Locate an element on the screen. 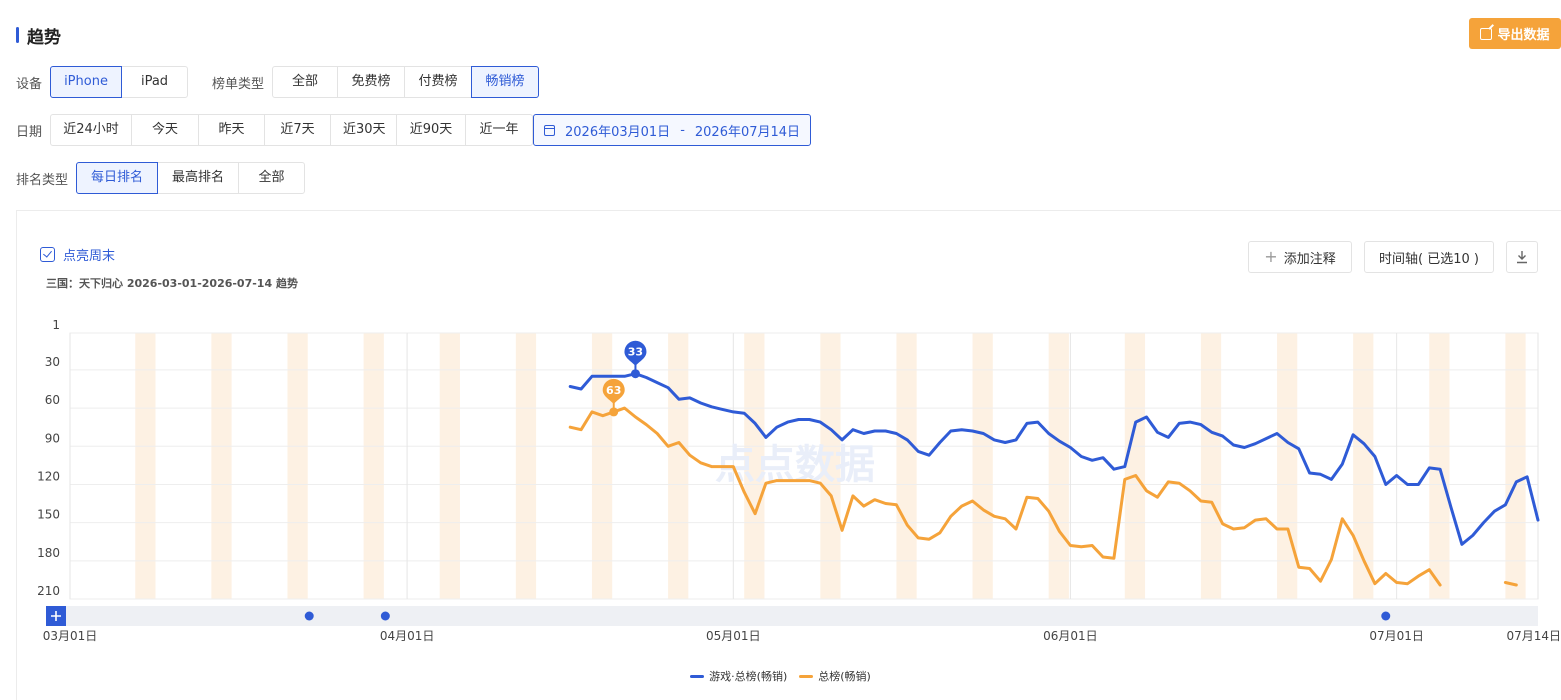 The width and height of the screenshot is (1561, 700). y-tick-label: 30 is located at coordinates (52, 362).